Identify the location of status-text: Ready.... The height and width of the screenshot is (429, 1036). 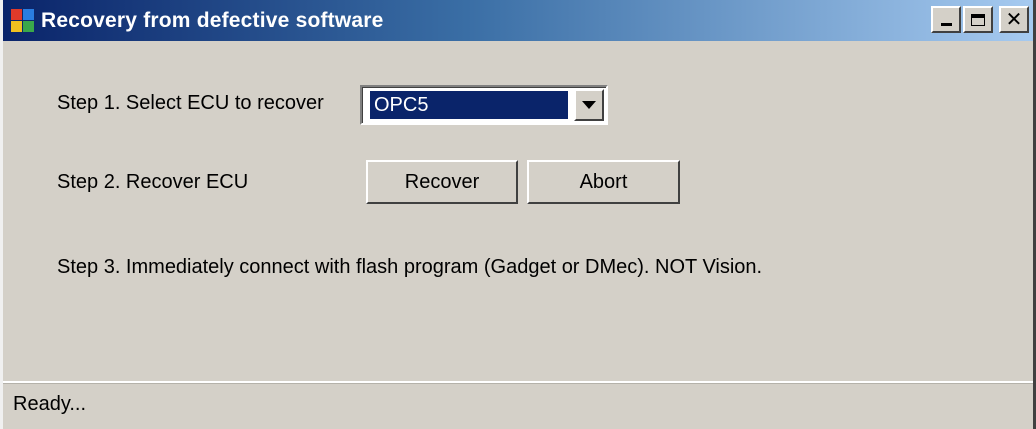
(49, 404).